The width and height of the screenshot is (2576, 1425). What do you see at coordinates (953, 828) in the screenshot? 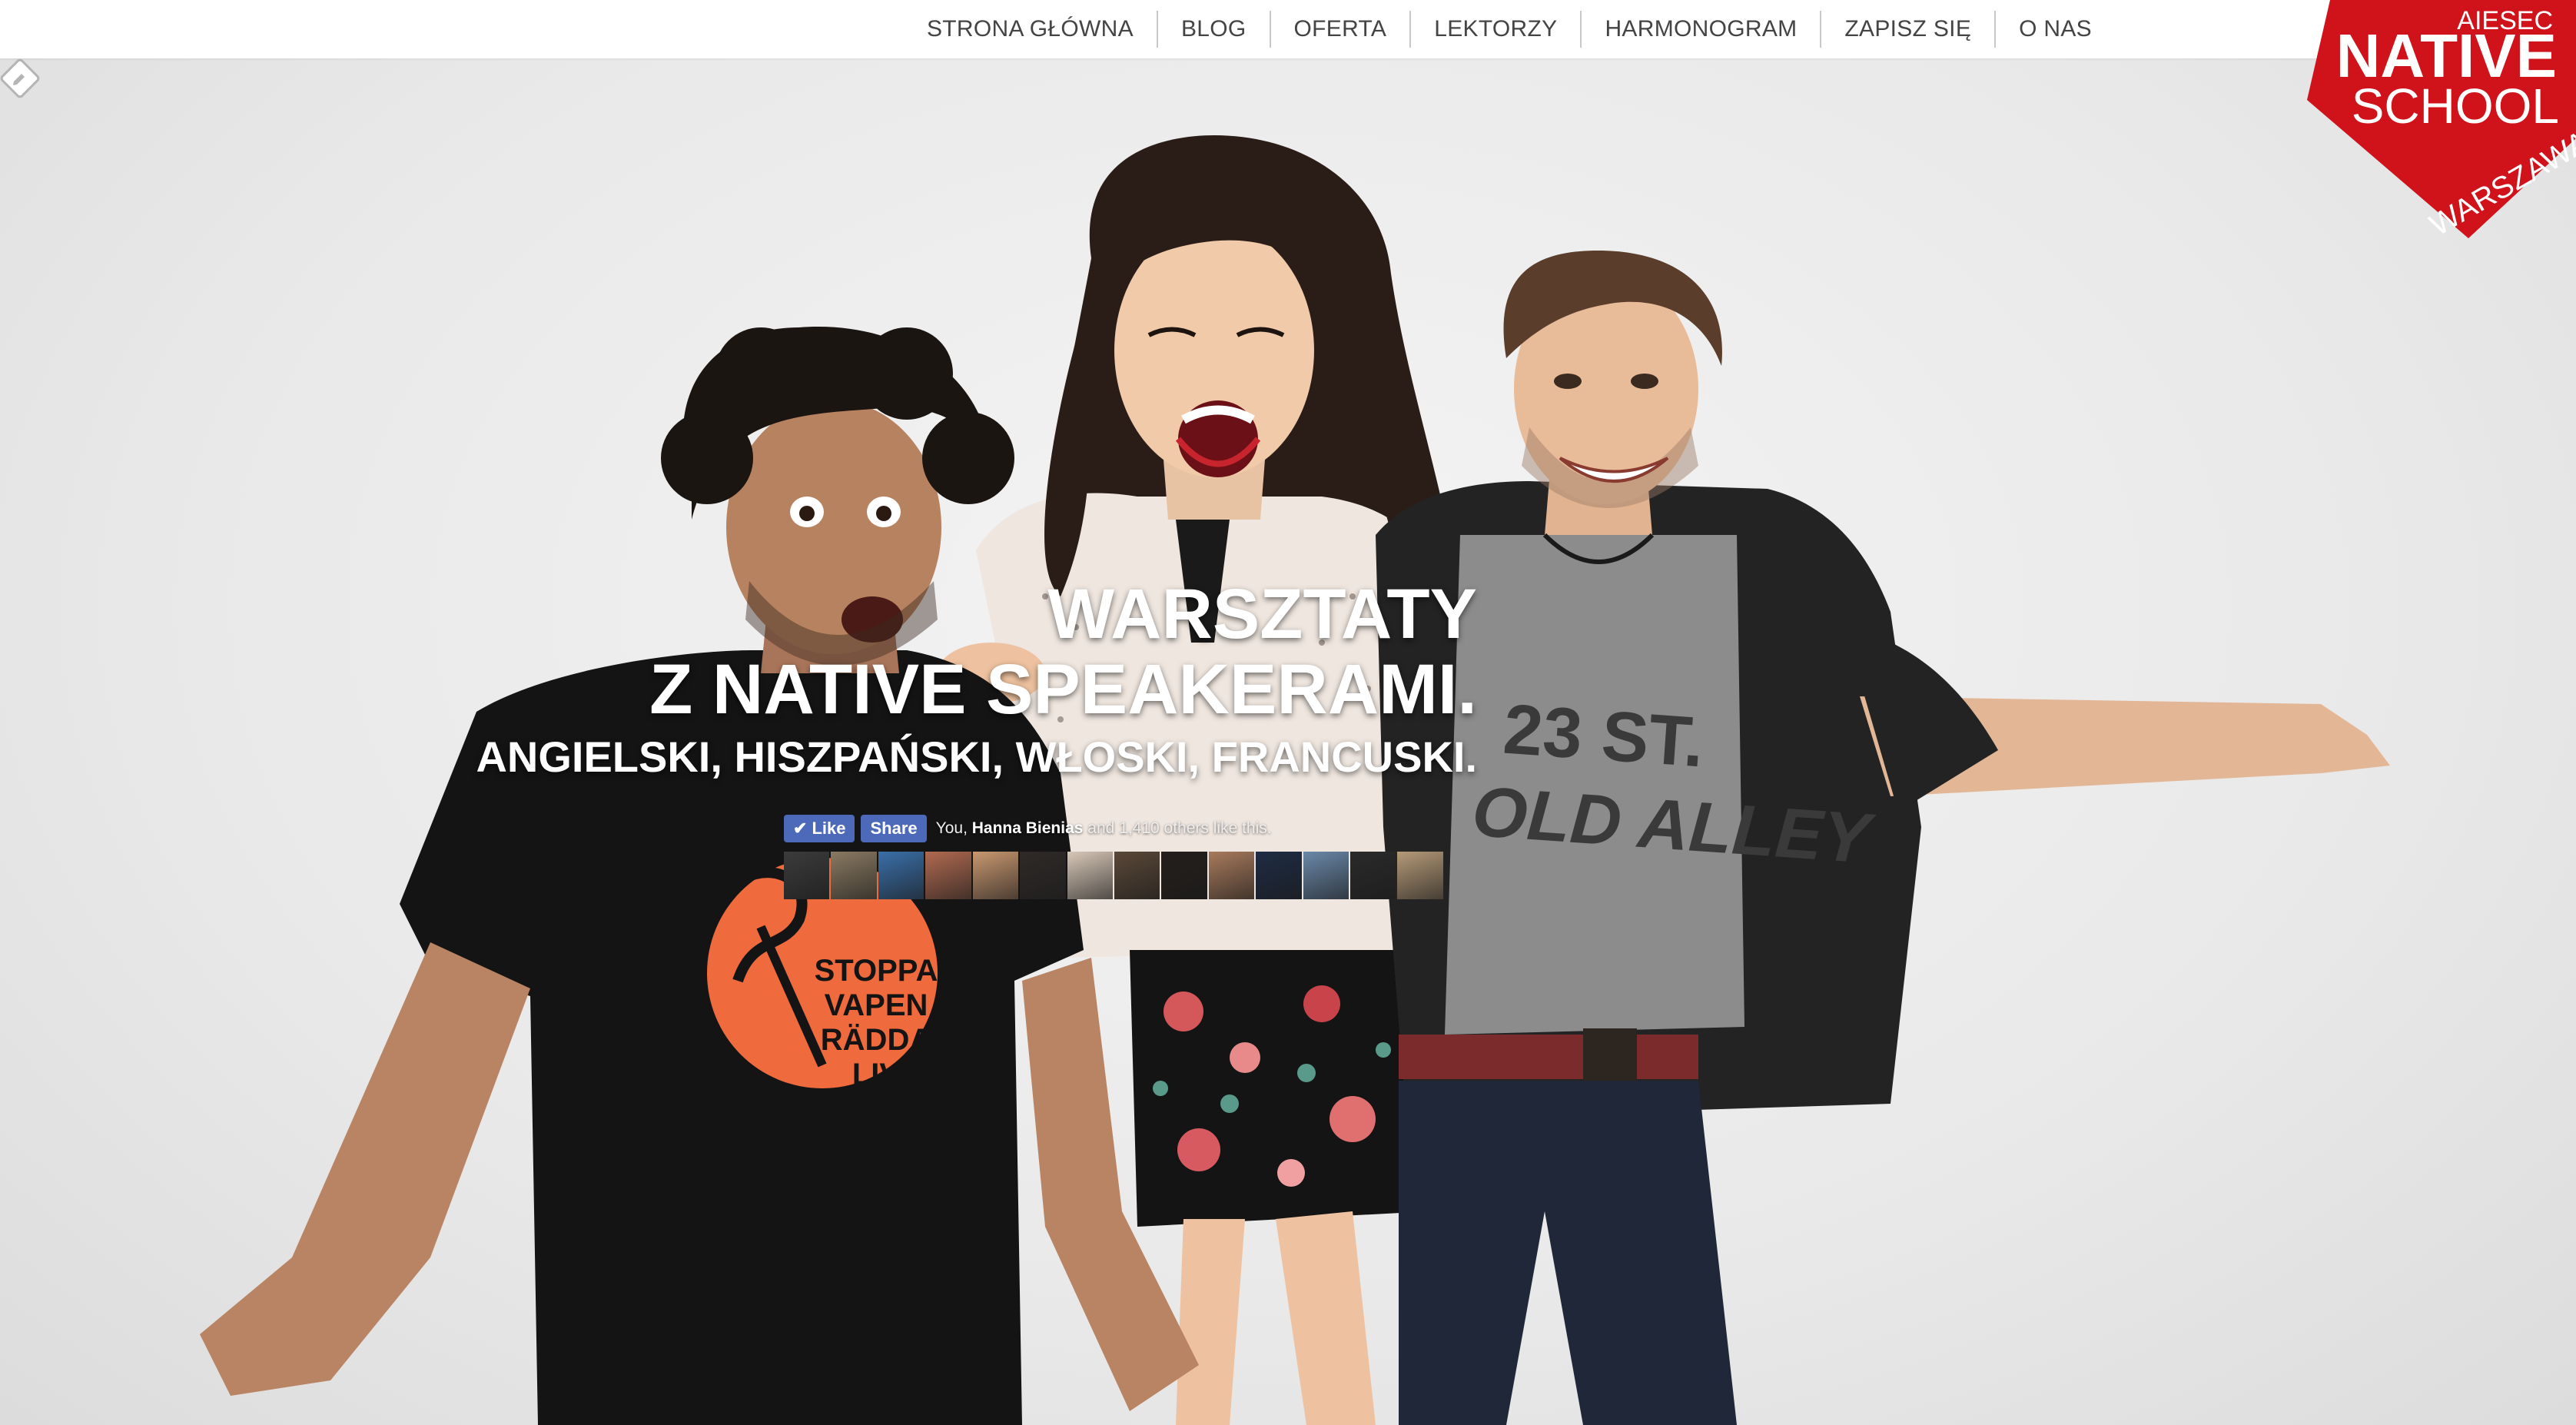
I see `fb-text-prefix: You,` at bounding box center [953, 828].